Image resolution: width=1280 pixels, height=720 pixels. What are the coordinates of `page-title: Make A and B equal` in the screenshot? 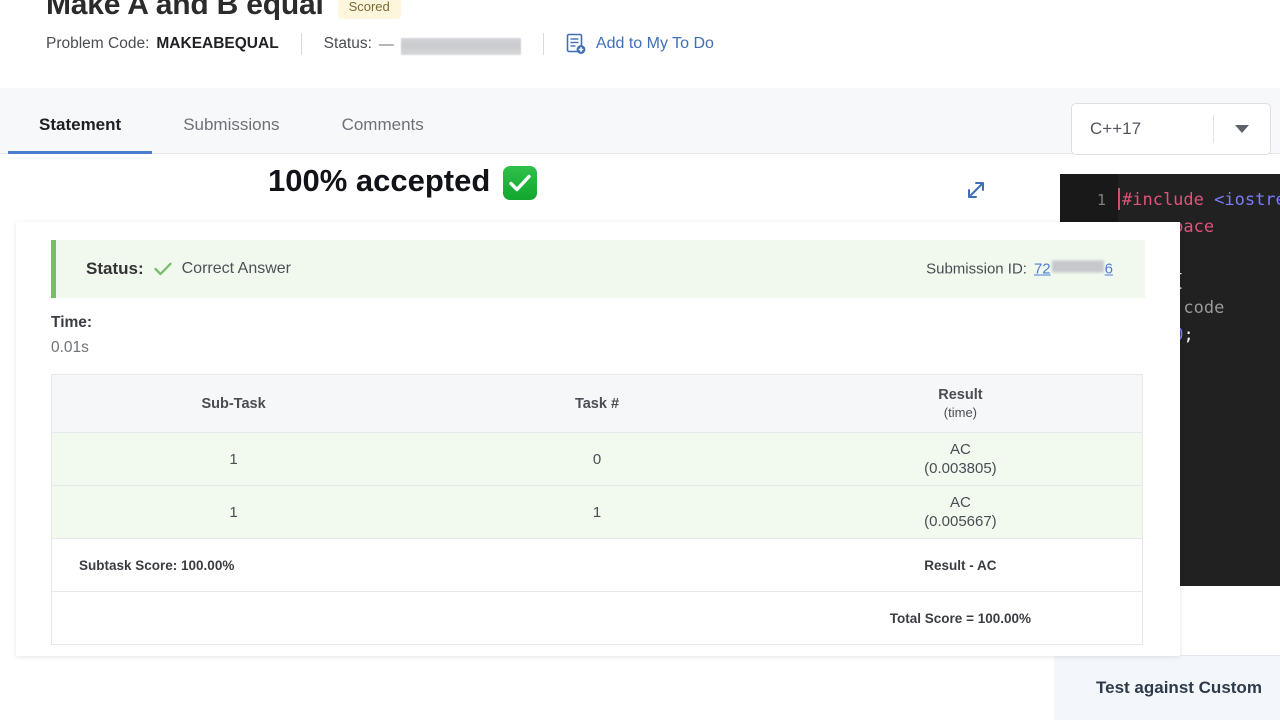 It's located at (185, 10).